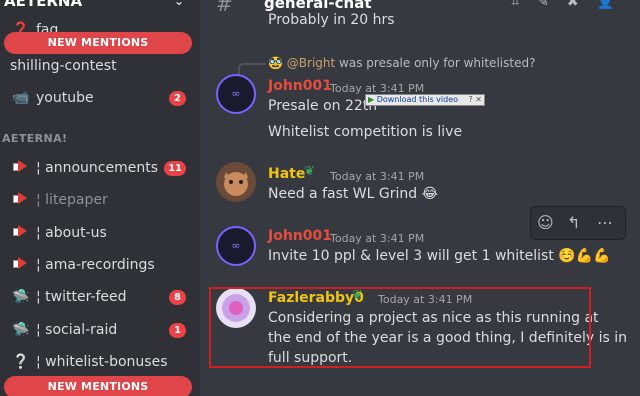  I want to click on message-text: Need a fast WL Grind 😂, so click(353, 194).